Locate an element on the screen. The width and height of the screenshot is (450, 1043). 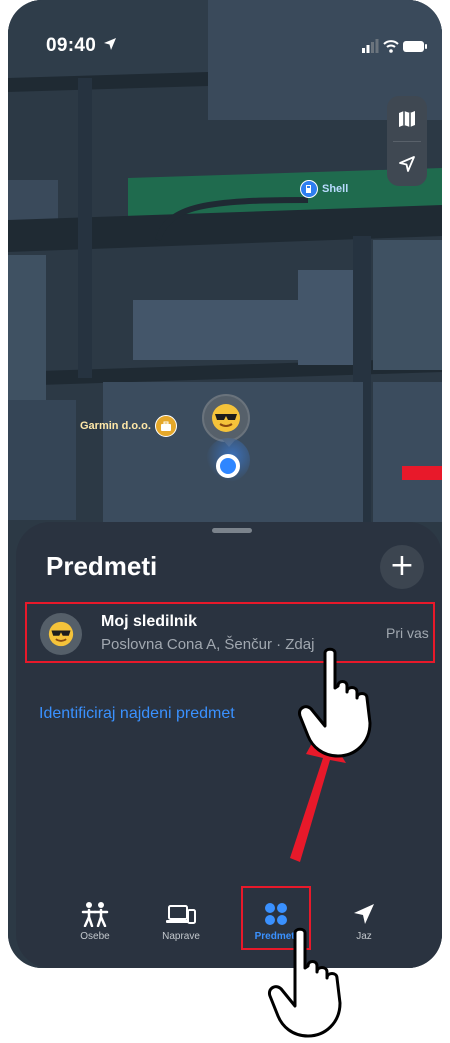
fuel-pump-icon is located at coordinates (309, 189).